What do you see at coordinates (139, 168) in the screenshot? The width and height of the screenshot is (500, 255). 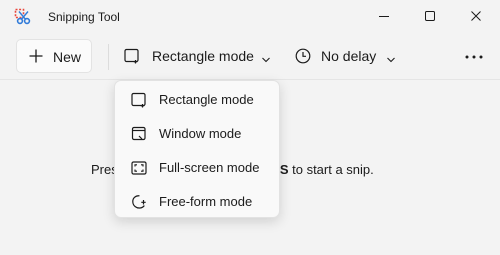 I see `fullscreen-mode-icon` at bounding box center [139, 168].